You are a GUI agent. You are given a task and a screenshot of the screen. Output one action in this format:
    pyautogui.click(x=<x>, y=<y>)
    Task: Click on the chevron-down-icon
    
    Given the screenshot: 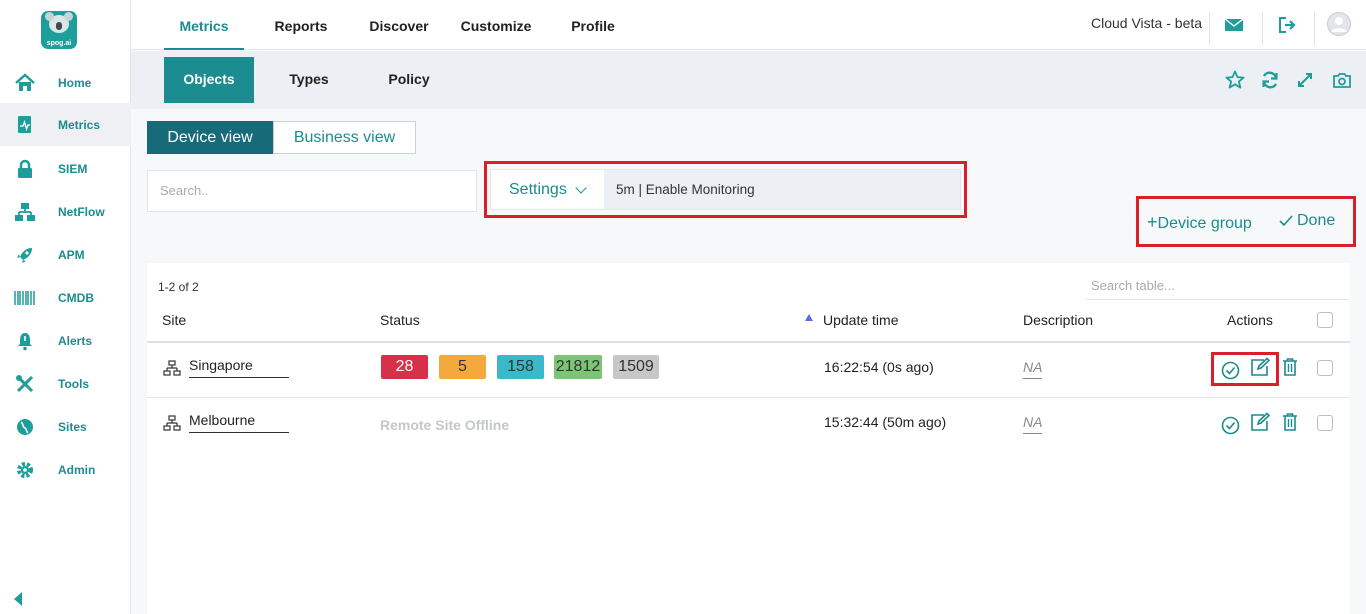 What is the action you would take?
    pyautogui.click(x=581, y=188)
    